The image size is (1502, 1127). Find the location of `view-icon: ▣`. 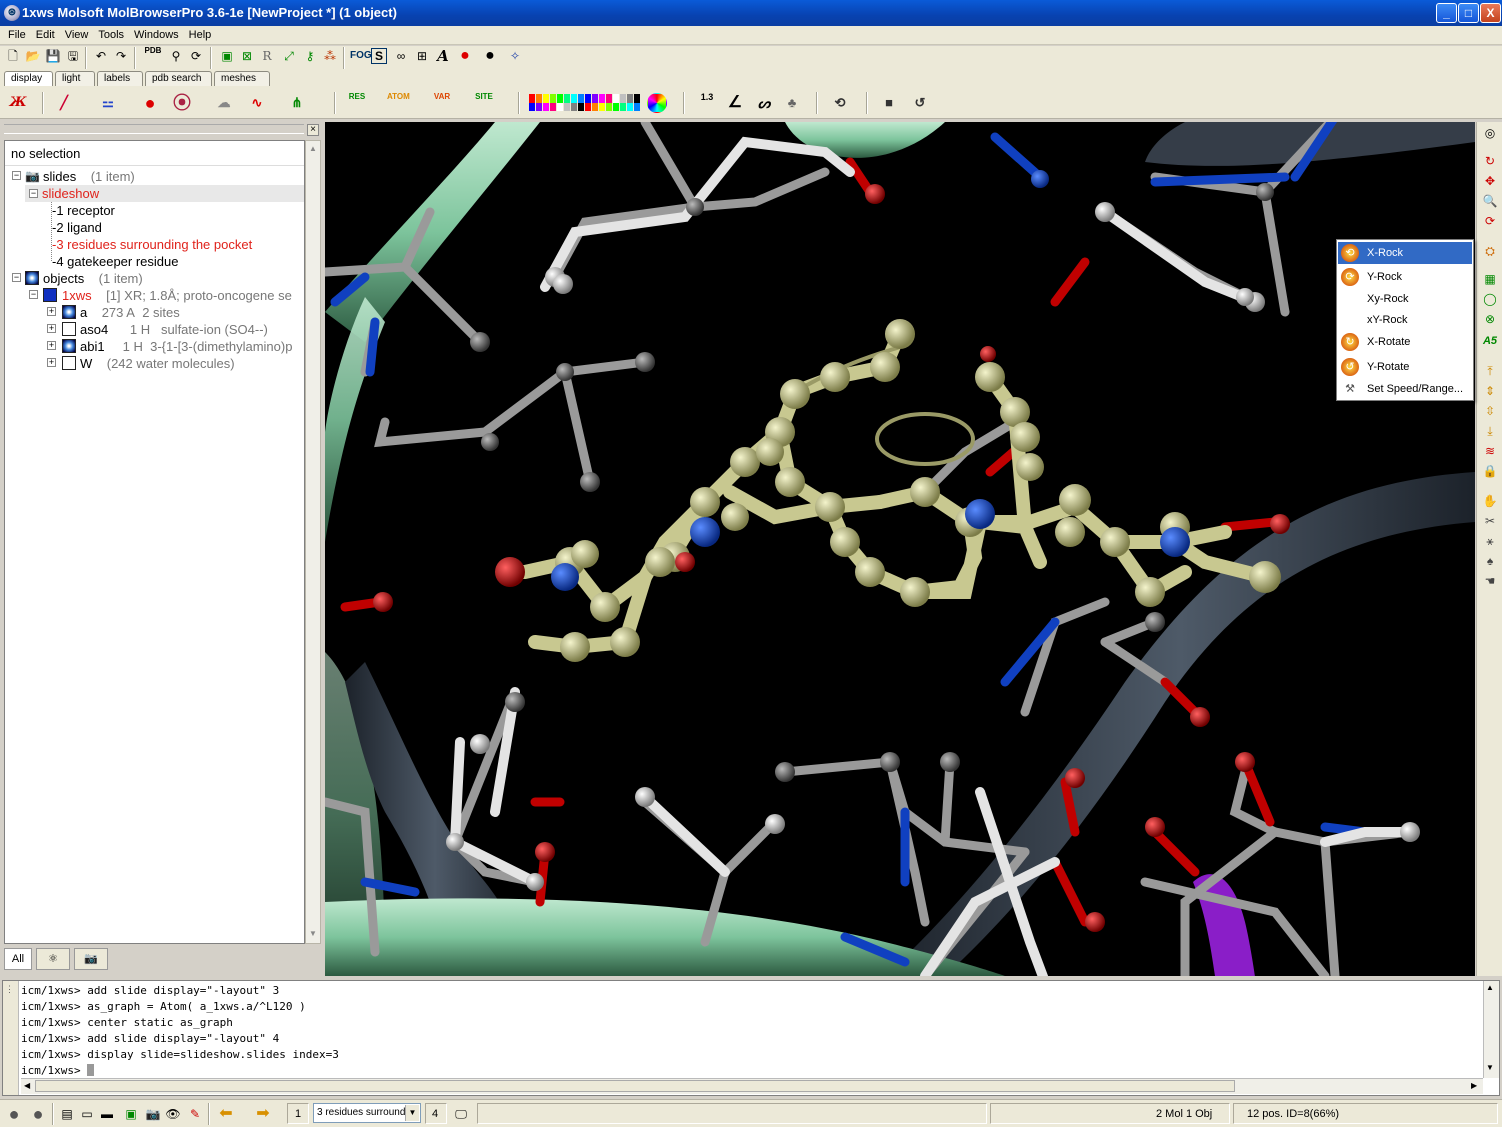

view-icon: ▣ is located at coordinates (131, 1114).